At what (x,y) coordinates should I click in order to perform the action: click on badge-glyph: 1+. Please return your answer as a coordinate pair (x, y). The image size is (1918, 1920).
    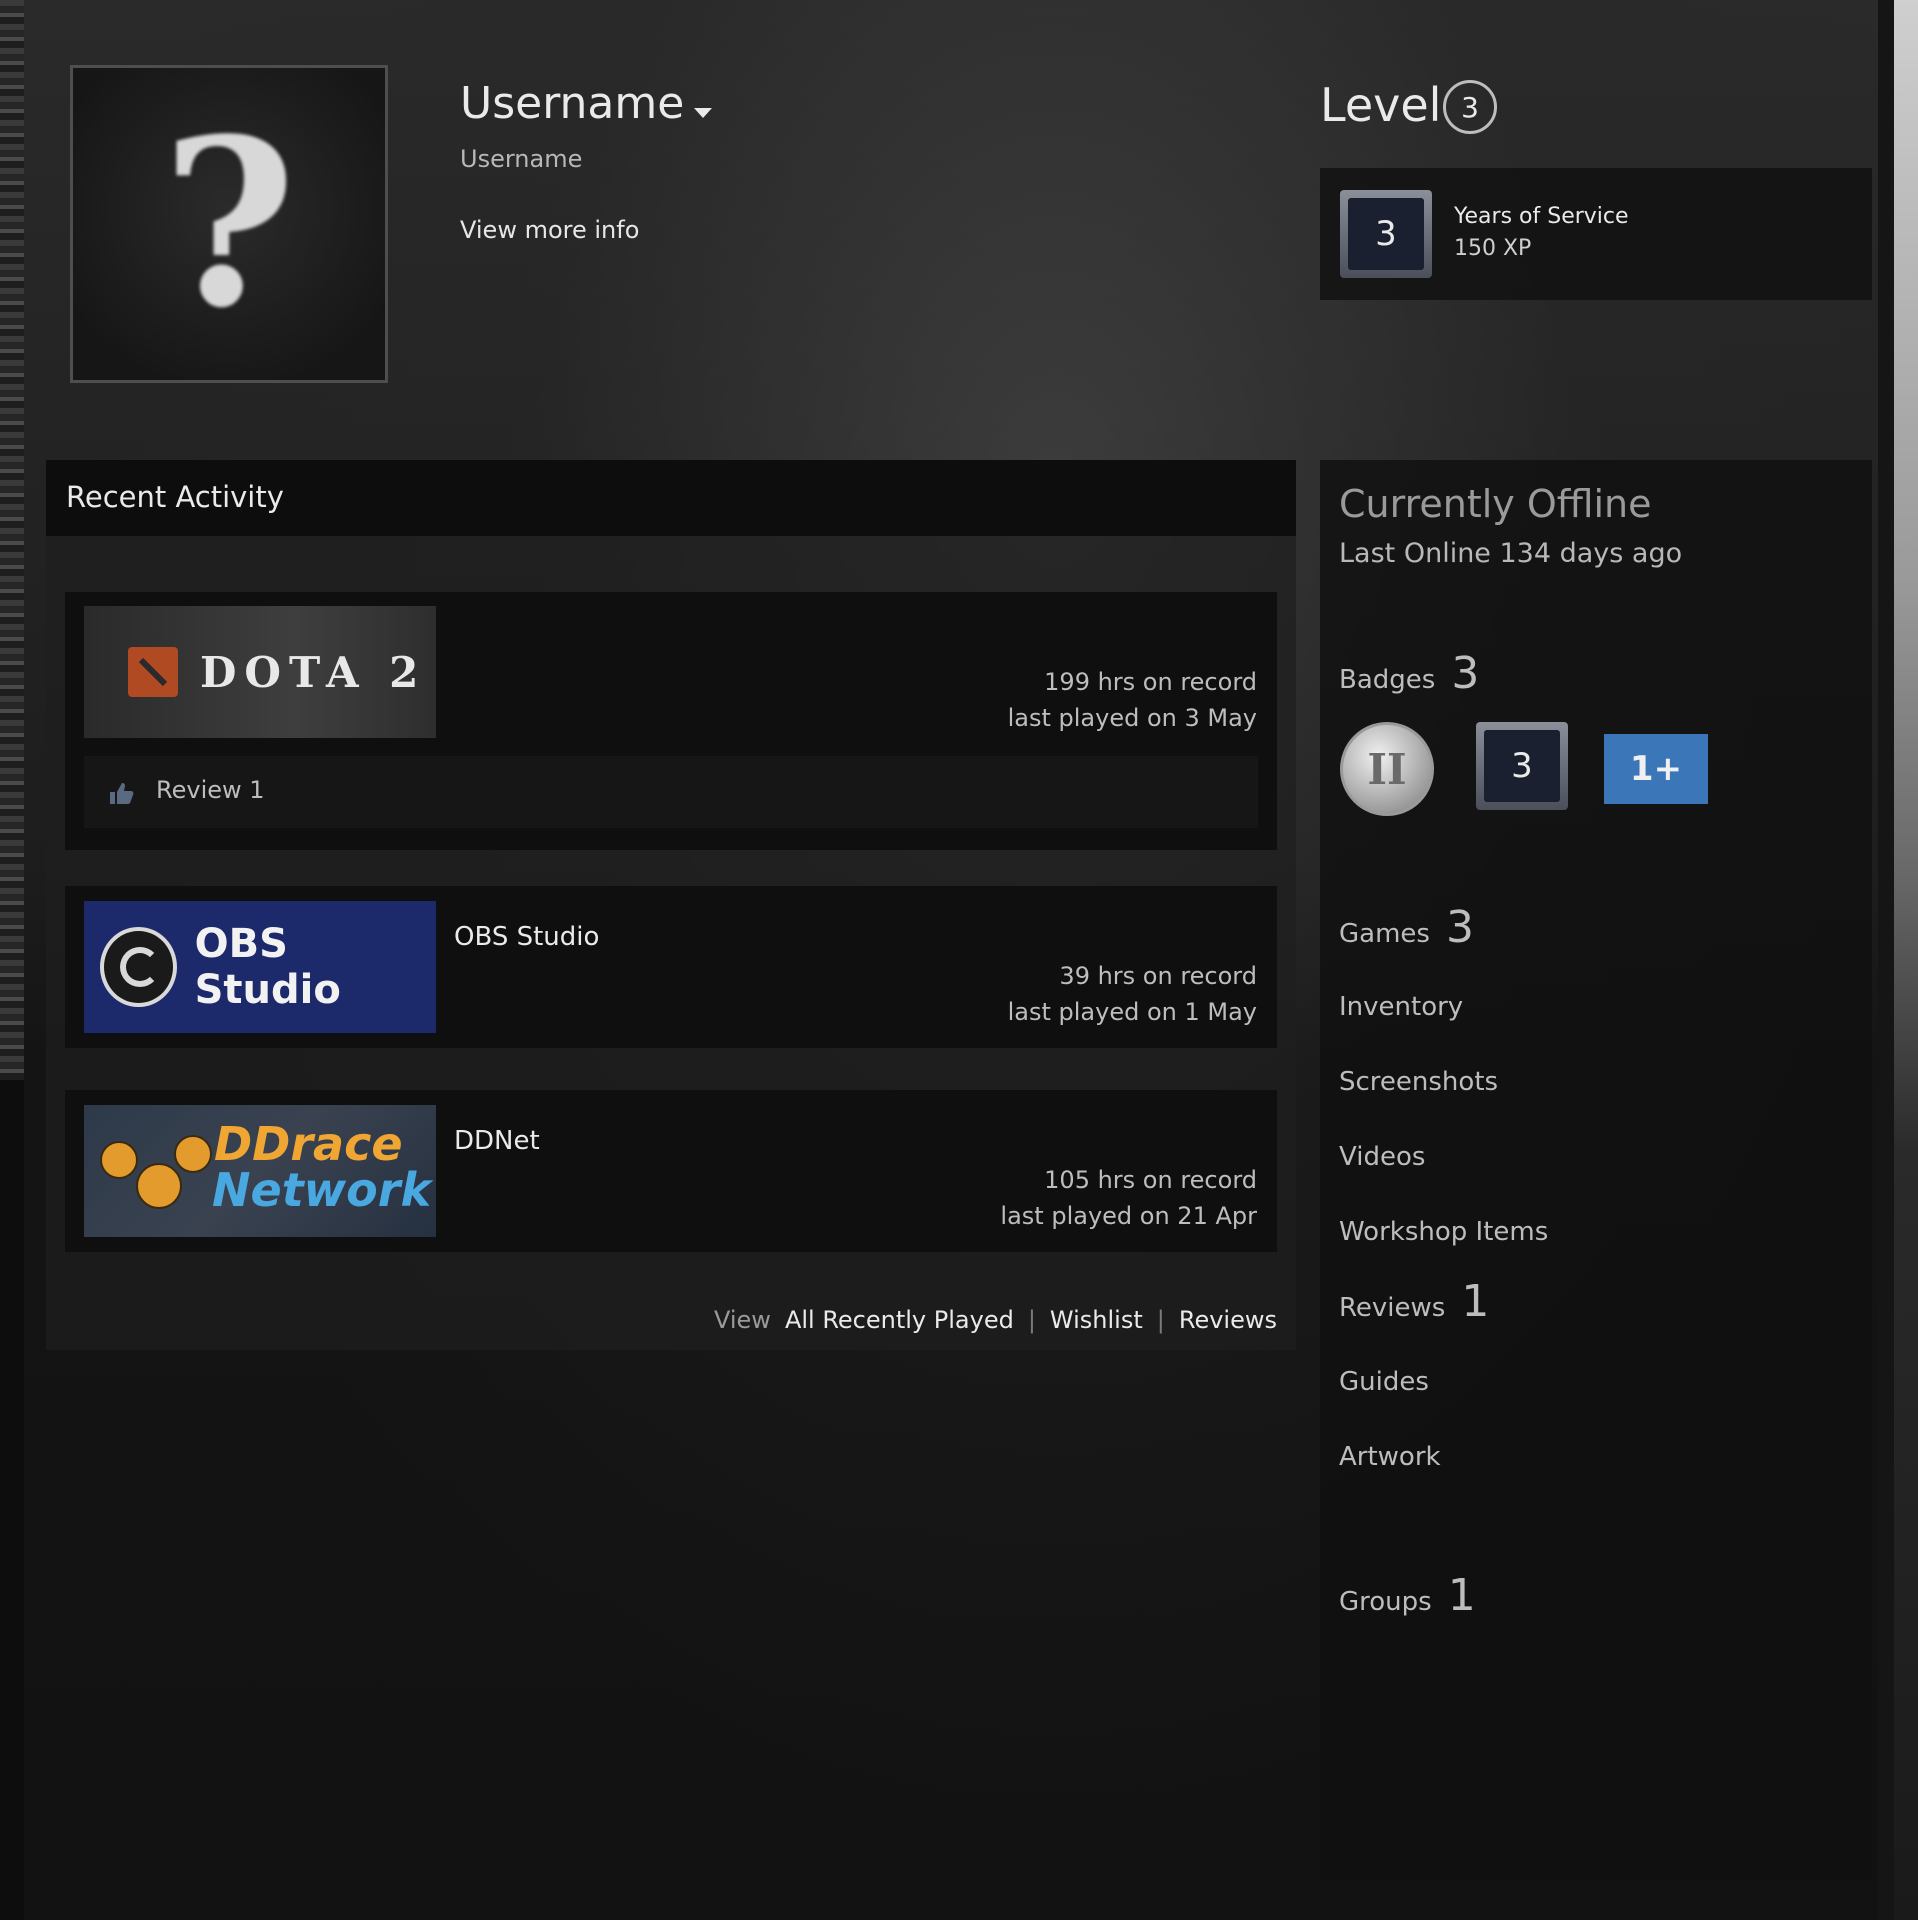
    Looking at the image, I should click on (1656, 769).